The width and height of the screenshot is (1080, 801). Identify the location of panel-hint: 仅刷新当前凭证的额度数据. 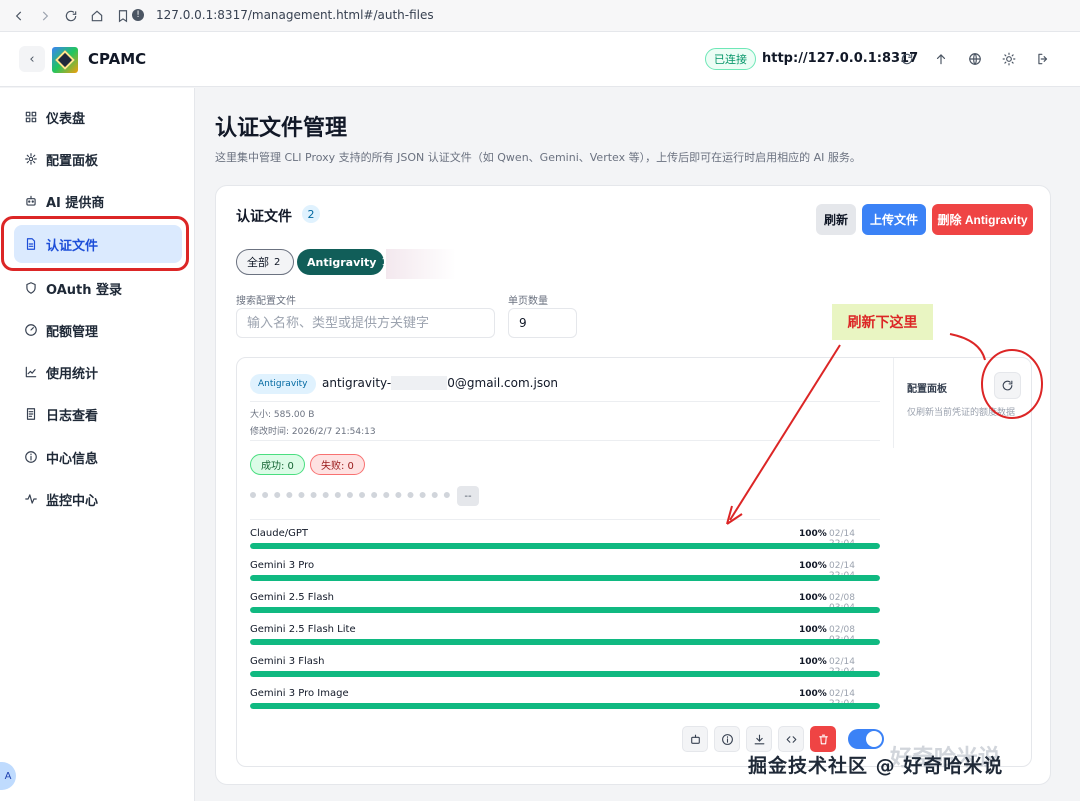
(961, 413).